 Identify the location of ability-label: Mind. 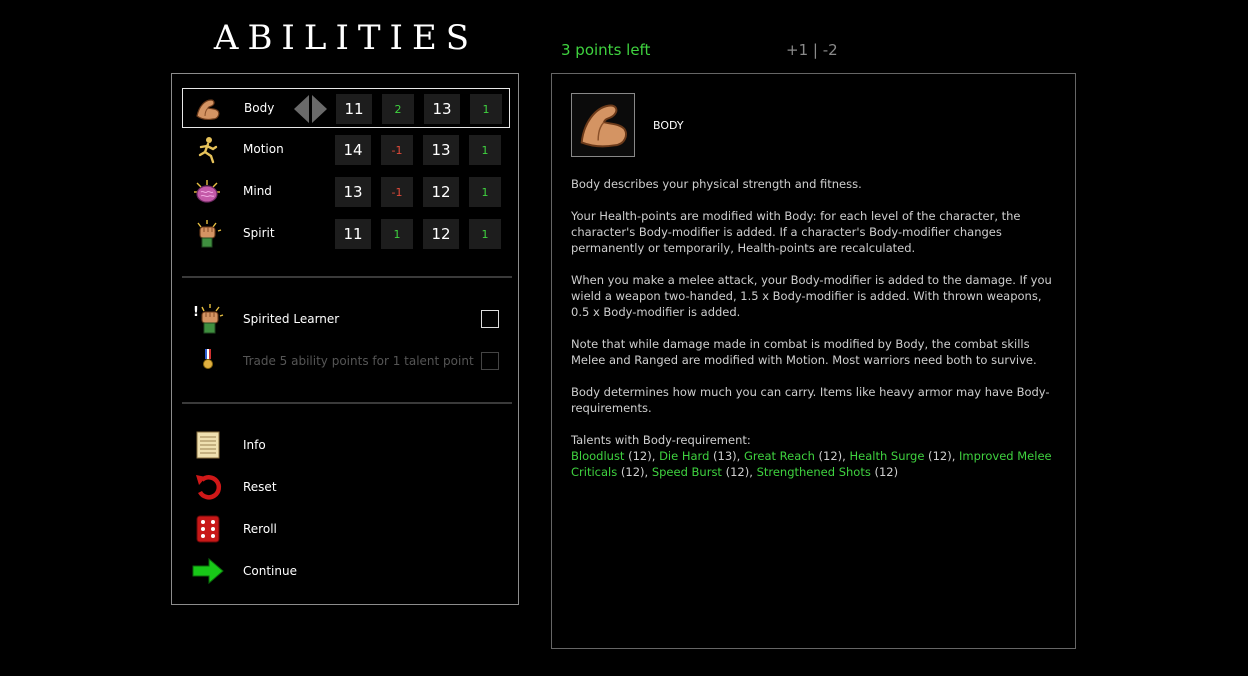
(257, 191).